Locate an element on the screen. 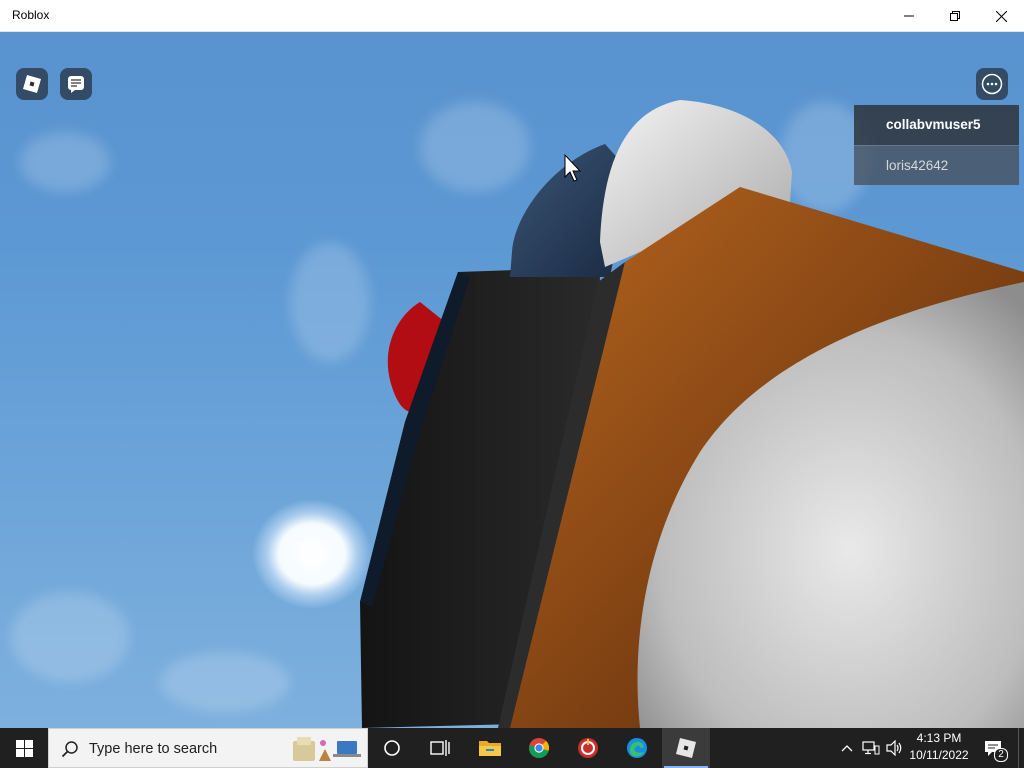  windows-icon is located at coordinates (24, 748).